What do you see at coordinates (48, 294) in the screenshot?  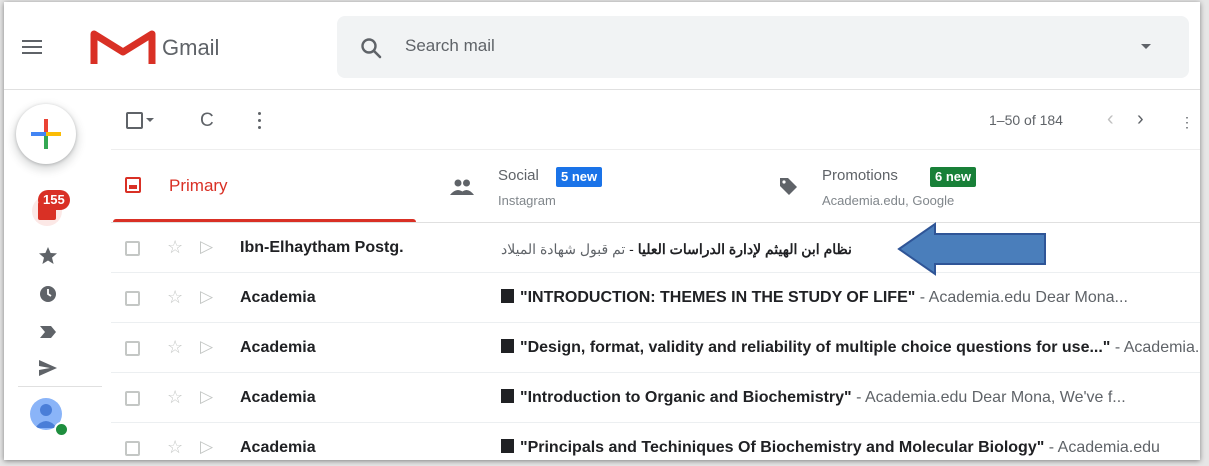 I see `snoozed-clock-icon` at bounding box center [48, 294].